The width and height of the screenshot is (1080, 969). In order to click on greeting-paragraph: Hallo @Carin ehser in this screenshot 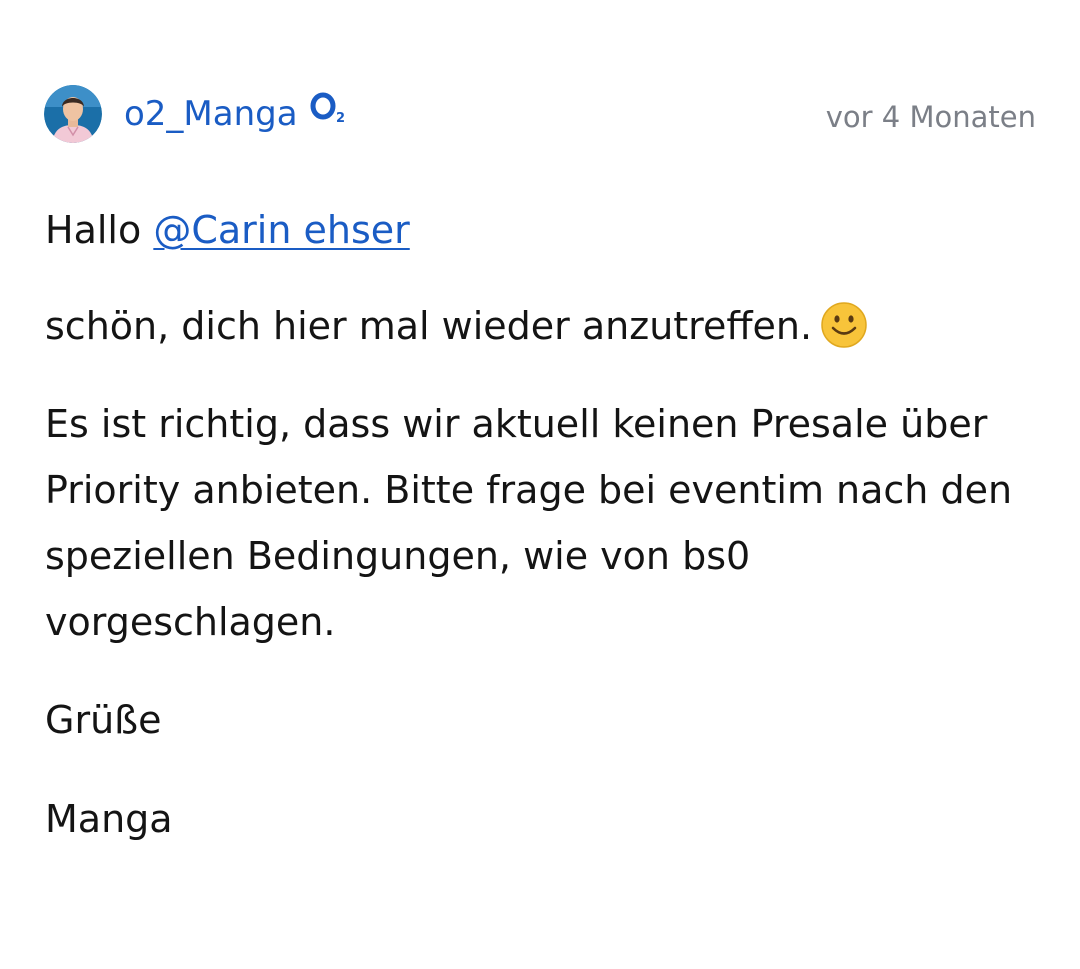, I will do `click(227, 230)`.